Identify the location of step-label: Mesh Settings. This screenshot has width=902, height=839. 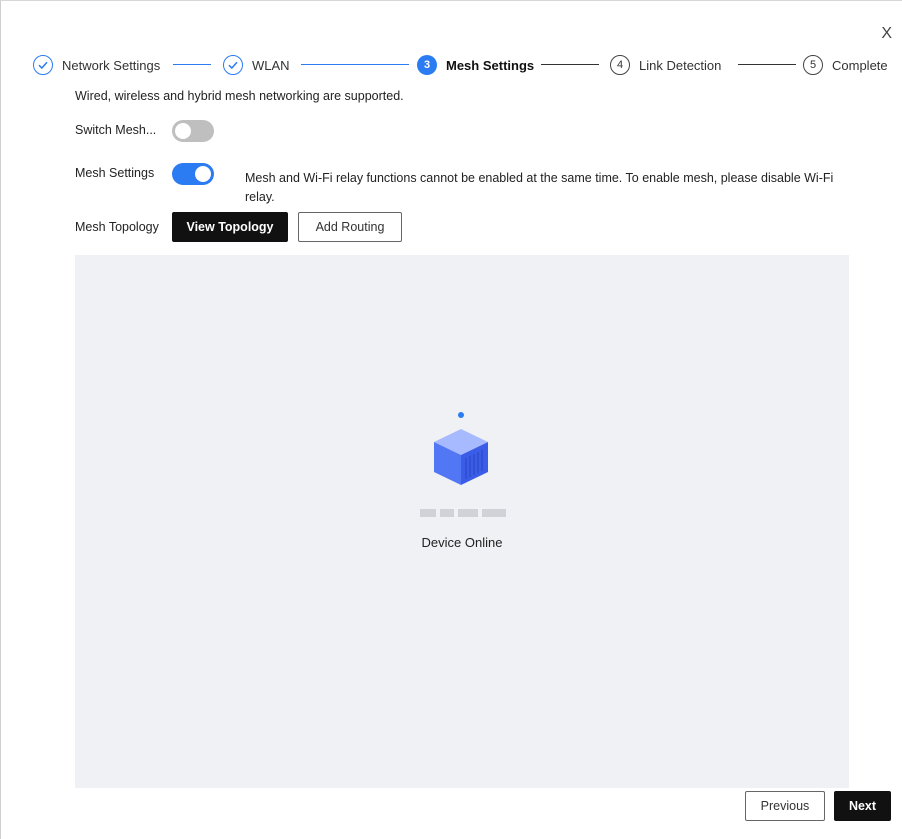
(490, 65).